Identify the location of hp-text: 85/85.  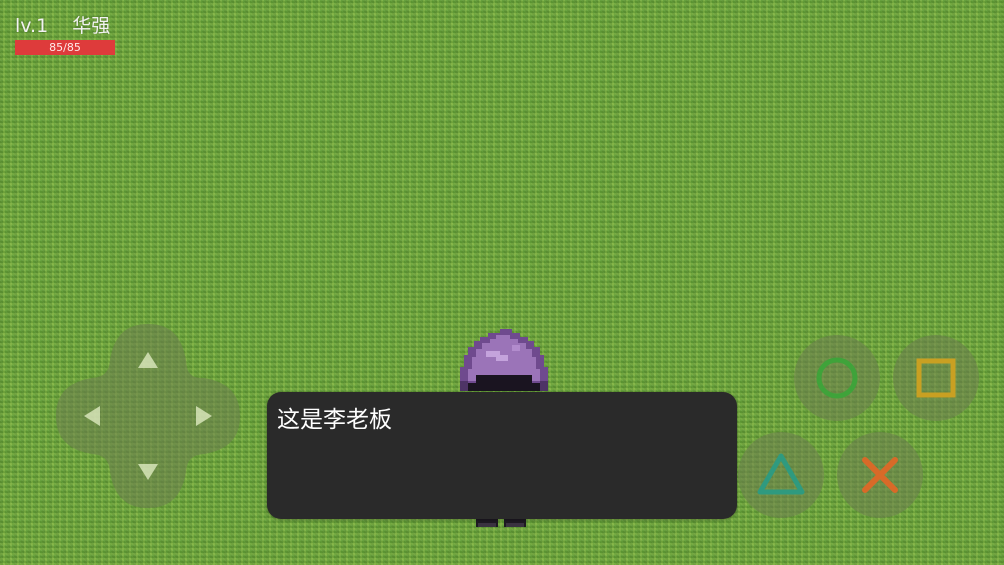
(65, 47).